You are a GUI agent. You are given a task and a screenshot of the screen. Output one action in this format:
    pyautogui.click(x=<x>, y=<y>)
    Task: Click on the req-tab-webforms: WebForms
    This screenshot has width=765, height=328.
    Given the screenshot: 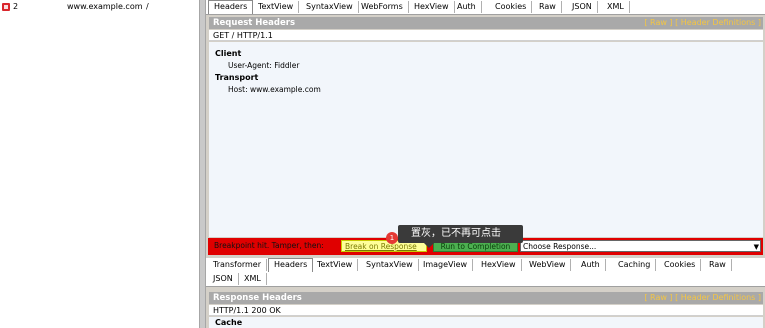 What is the action you would take?
    pyautogui.click(x=382, y=7)
    